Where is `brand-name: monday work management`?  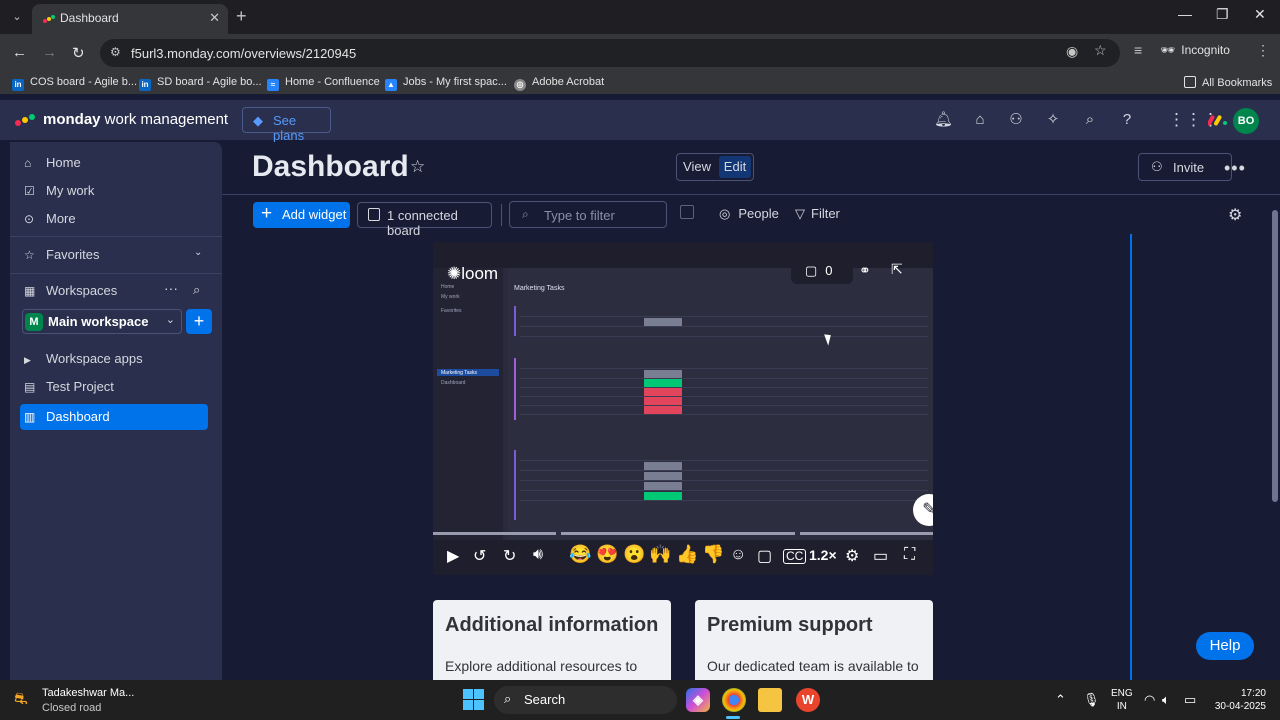 brand-name: monday work management is located at coordinates (135, 119).